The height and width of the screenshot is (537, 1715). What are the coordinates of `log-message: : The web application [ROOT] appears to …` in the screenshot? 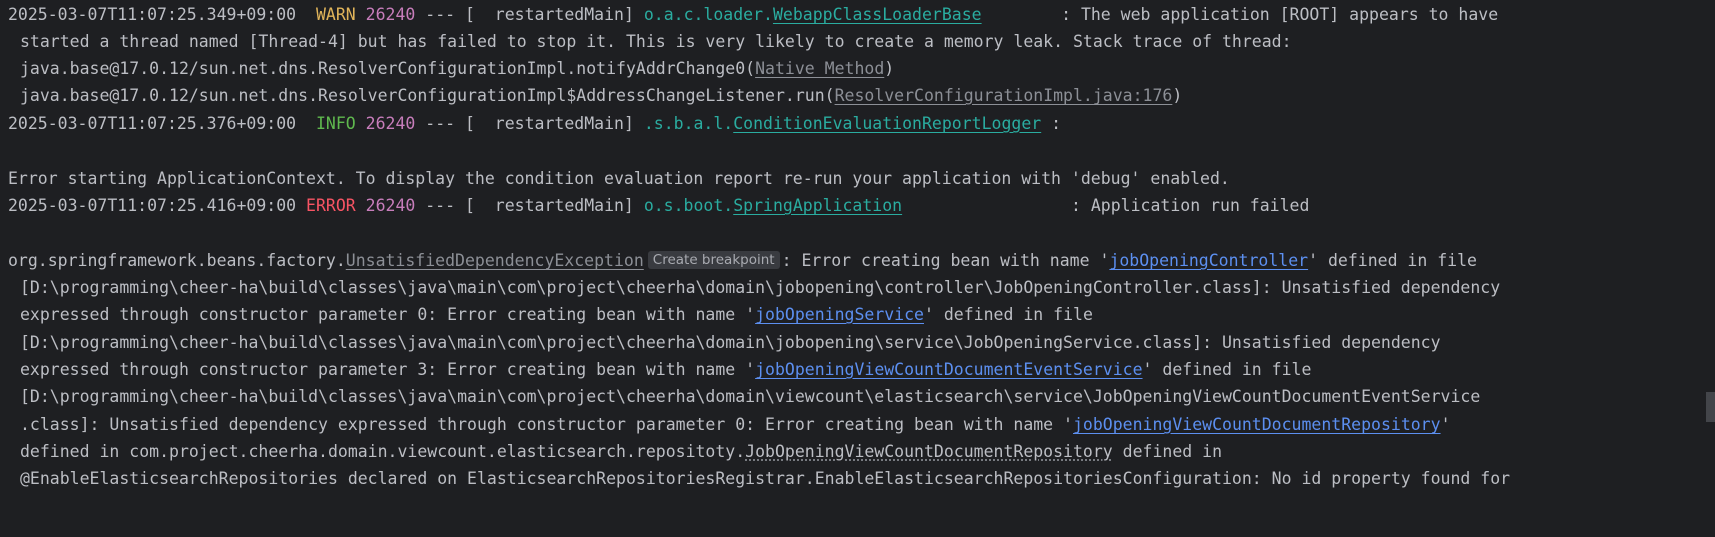 It's located at (1275, 14).